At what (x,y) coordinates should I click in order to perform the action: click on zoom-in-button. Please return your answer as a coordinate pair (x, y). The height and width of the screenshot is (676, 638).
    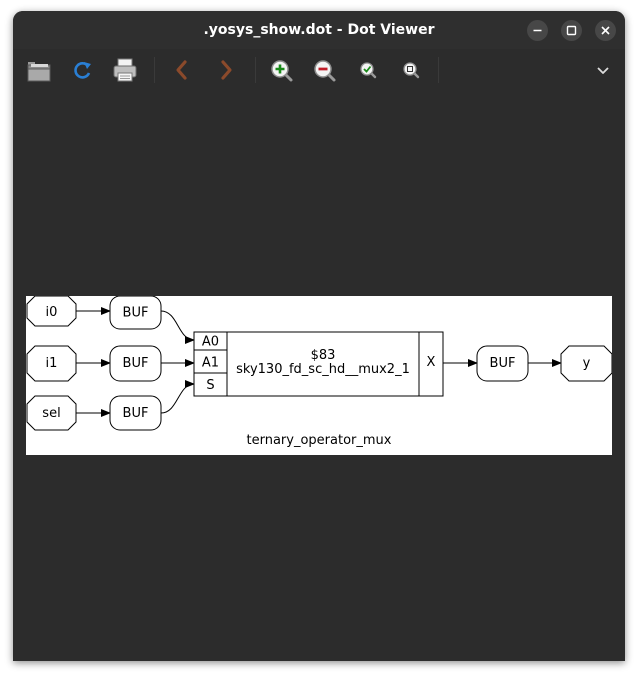
    Looking at the image, I should click on (281, 70).